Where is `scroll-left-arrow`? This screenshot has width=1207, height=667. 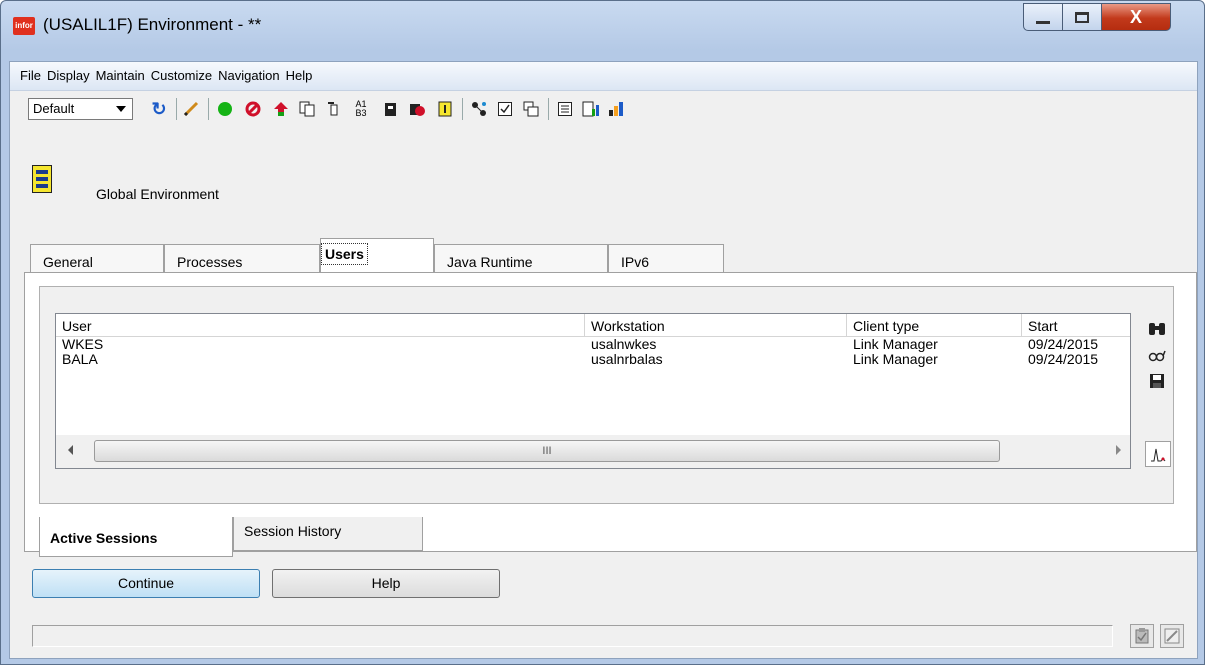 scroll-left-arrow is located at coordinates (70, 450).